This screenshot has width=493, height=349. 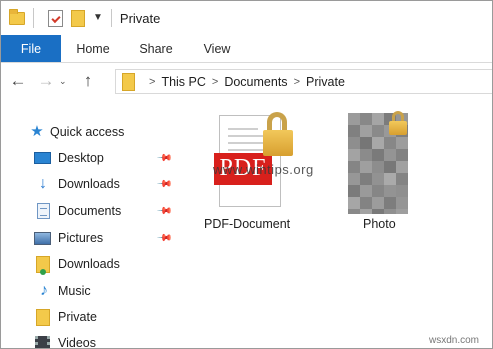 What do you see at coordinates (77, 317) in the screenshot?
I see `nav-item-label: Private` at bounding box center [77, 317].